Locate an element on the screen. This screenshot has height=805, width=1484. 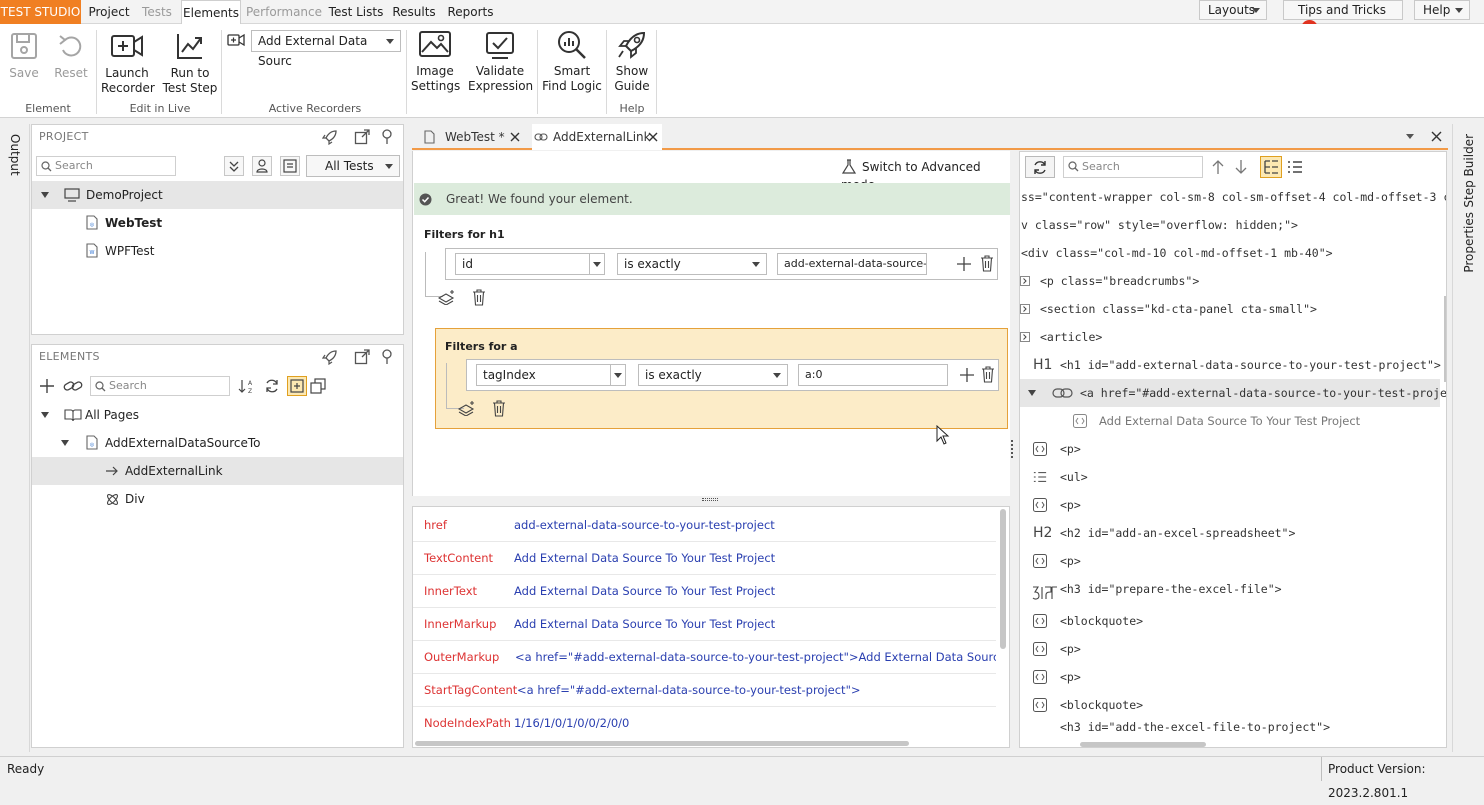
elements-search-input: Search is located at coordinates (160, 386).